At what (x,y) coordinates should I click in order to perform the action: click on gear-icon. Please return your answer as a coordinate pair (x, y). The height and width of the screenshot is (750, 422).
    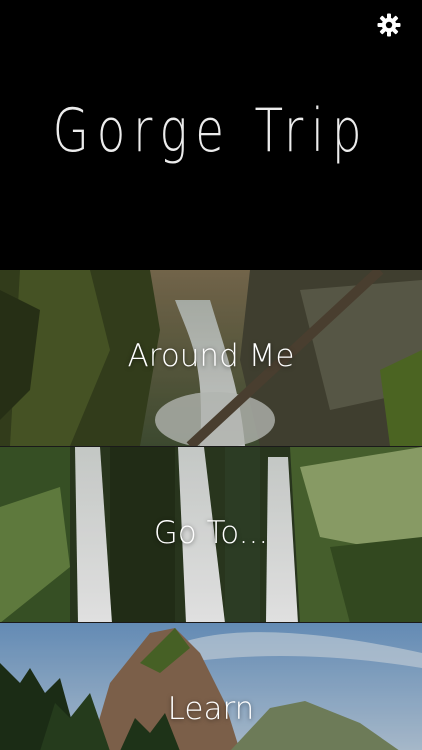
    Looking at the image, I should click on (389, 25).